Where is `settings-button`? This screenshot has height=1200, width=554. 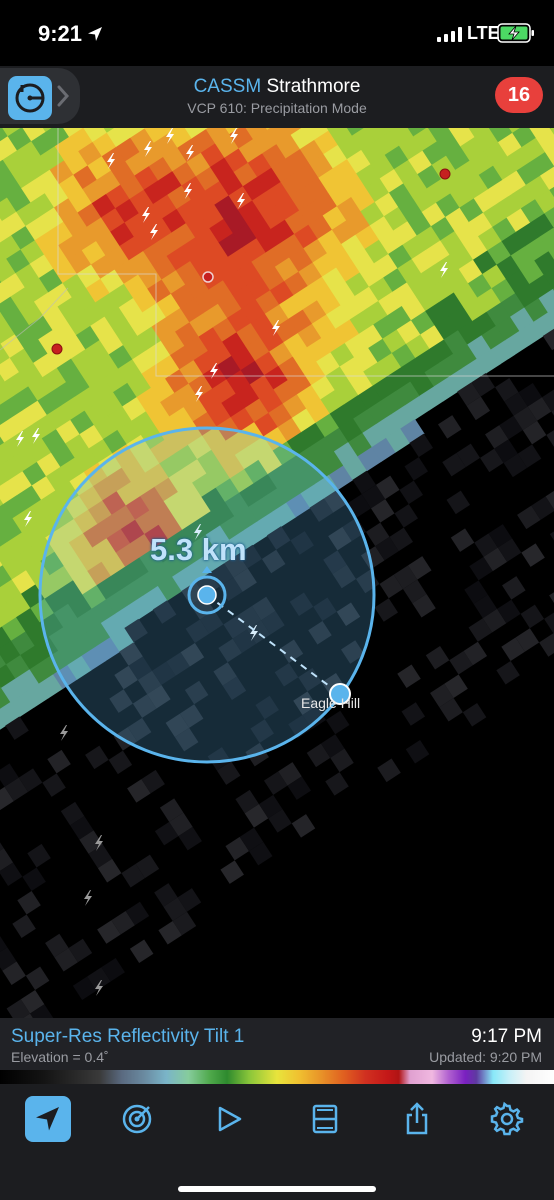
settings-button is located at coordinates (507, 1119).